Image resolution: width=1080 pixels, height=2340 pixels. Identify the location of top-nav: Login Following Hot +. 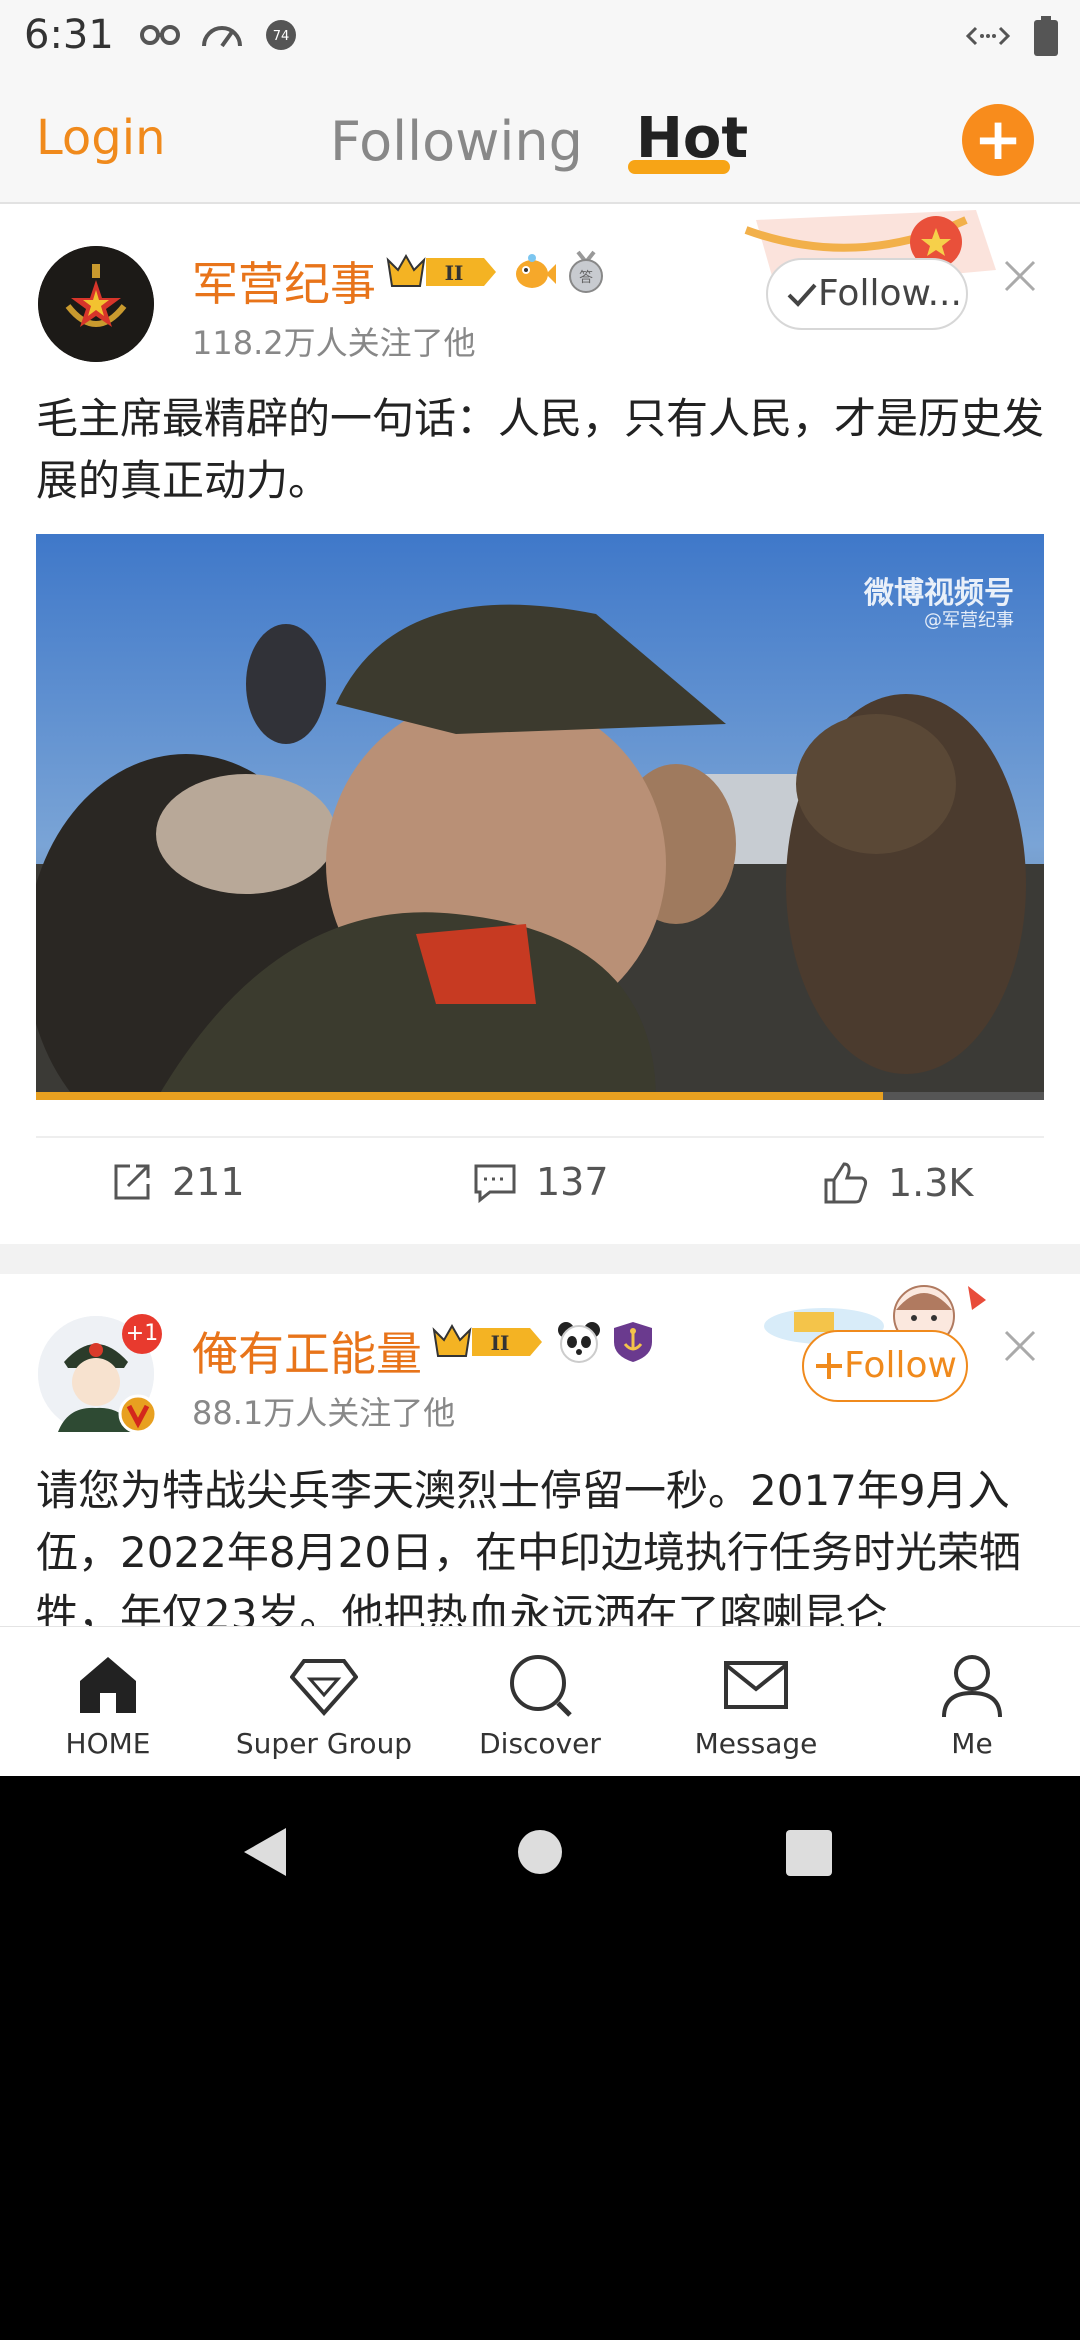
(540, 138).